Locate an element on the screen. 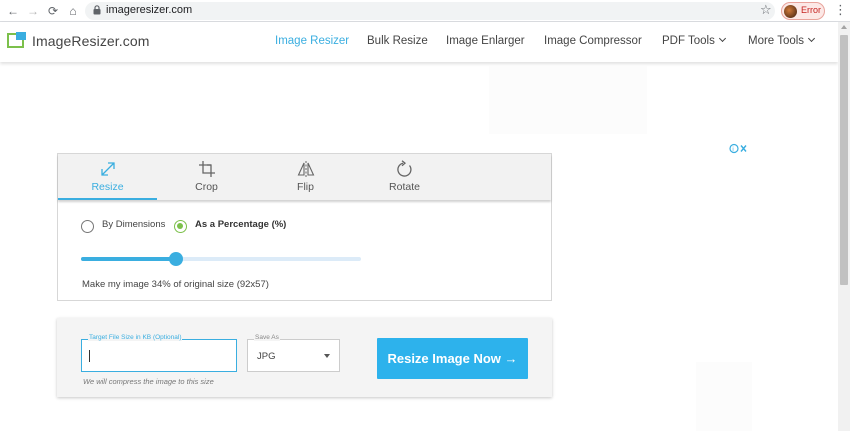  tab-resize-label: Resize is located at coordinates (107, 187).